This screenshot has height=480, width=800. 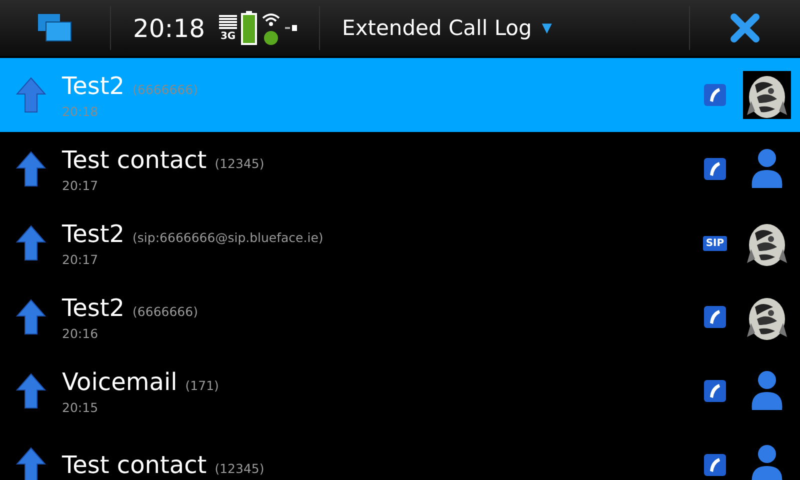 I want to click on contact-address: (sip:6666666@sip.blueface.ie), so click(x=228, y=237).